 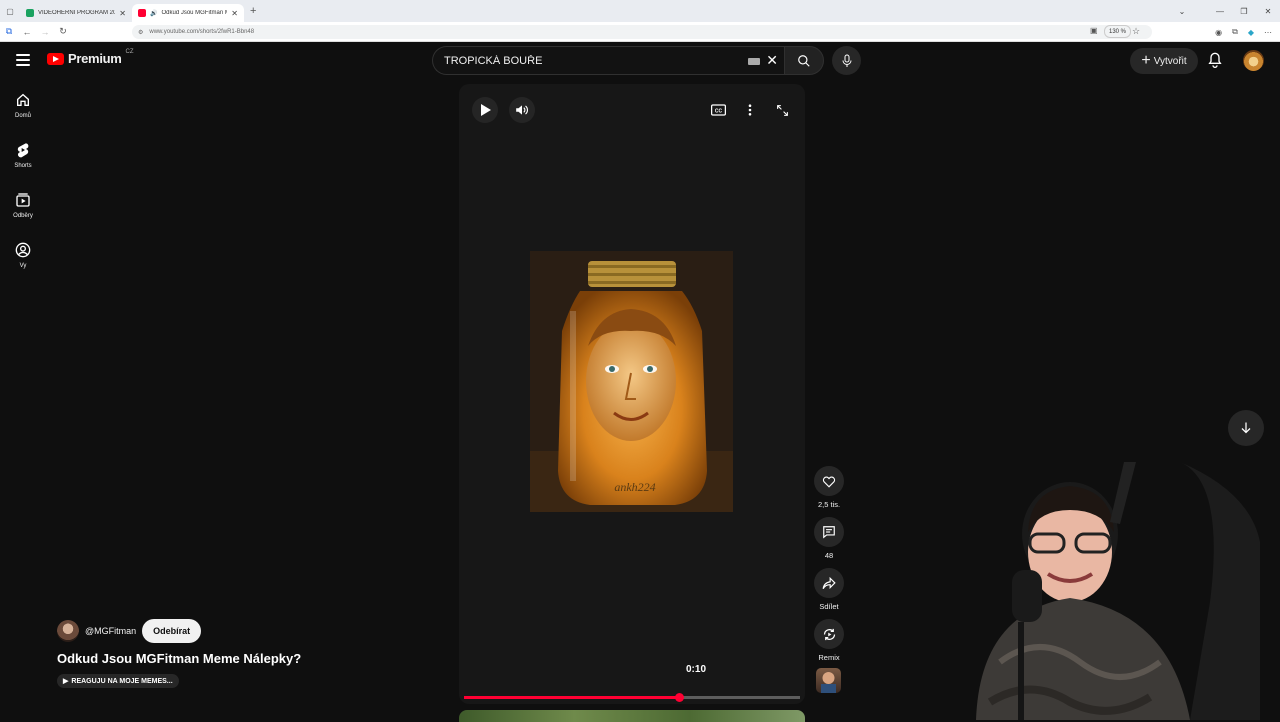 What do you see at coordinates (829, 504) in the screenshot?
I see `like-count: 2,5 tis.` at bounding box center [829, 504].